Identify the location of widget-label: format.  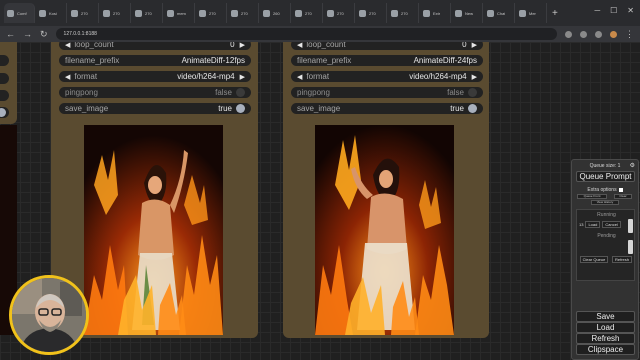
(318, 76).